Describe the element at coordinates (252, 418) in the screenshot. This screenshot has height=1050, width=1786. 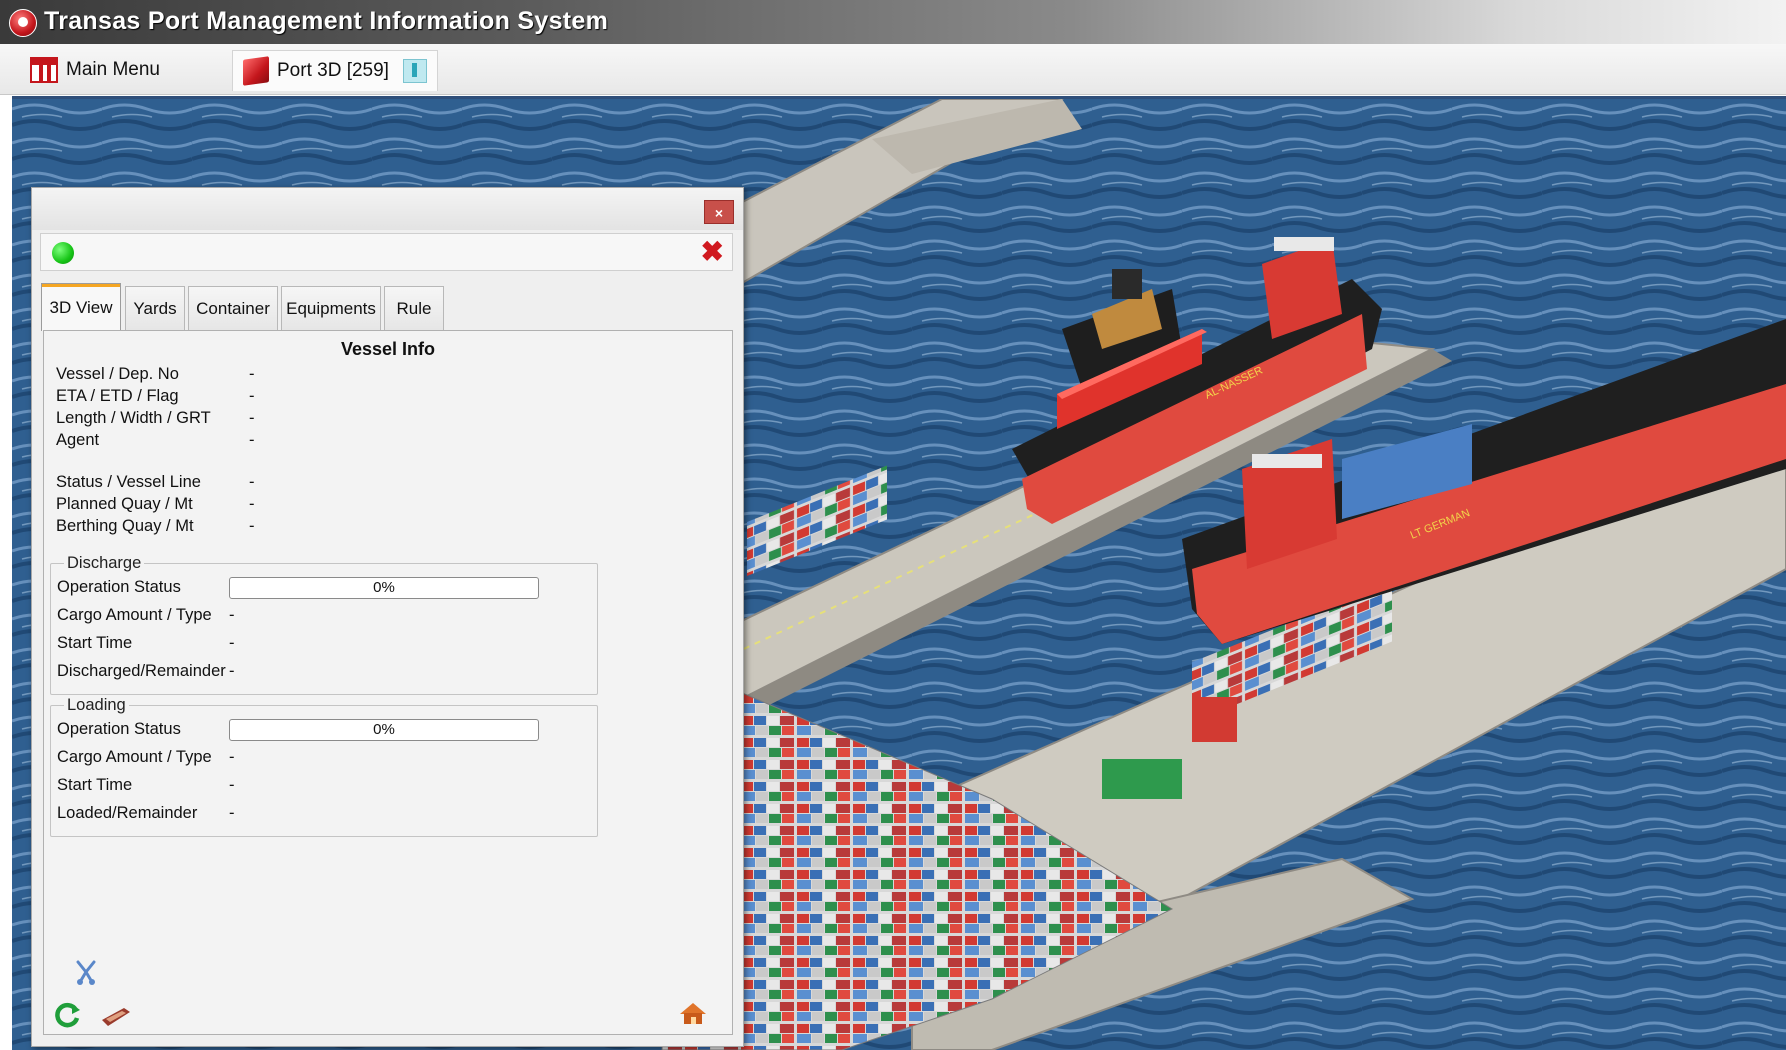
I see `length-width-grt-value: -` at that location.